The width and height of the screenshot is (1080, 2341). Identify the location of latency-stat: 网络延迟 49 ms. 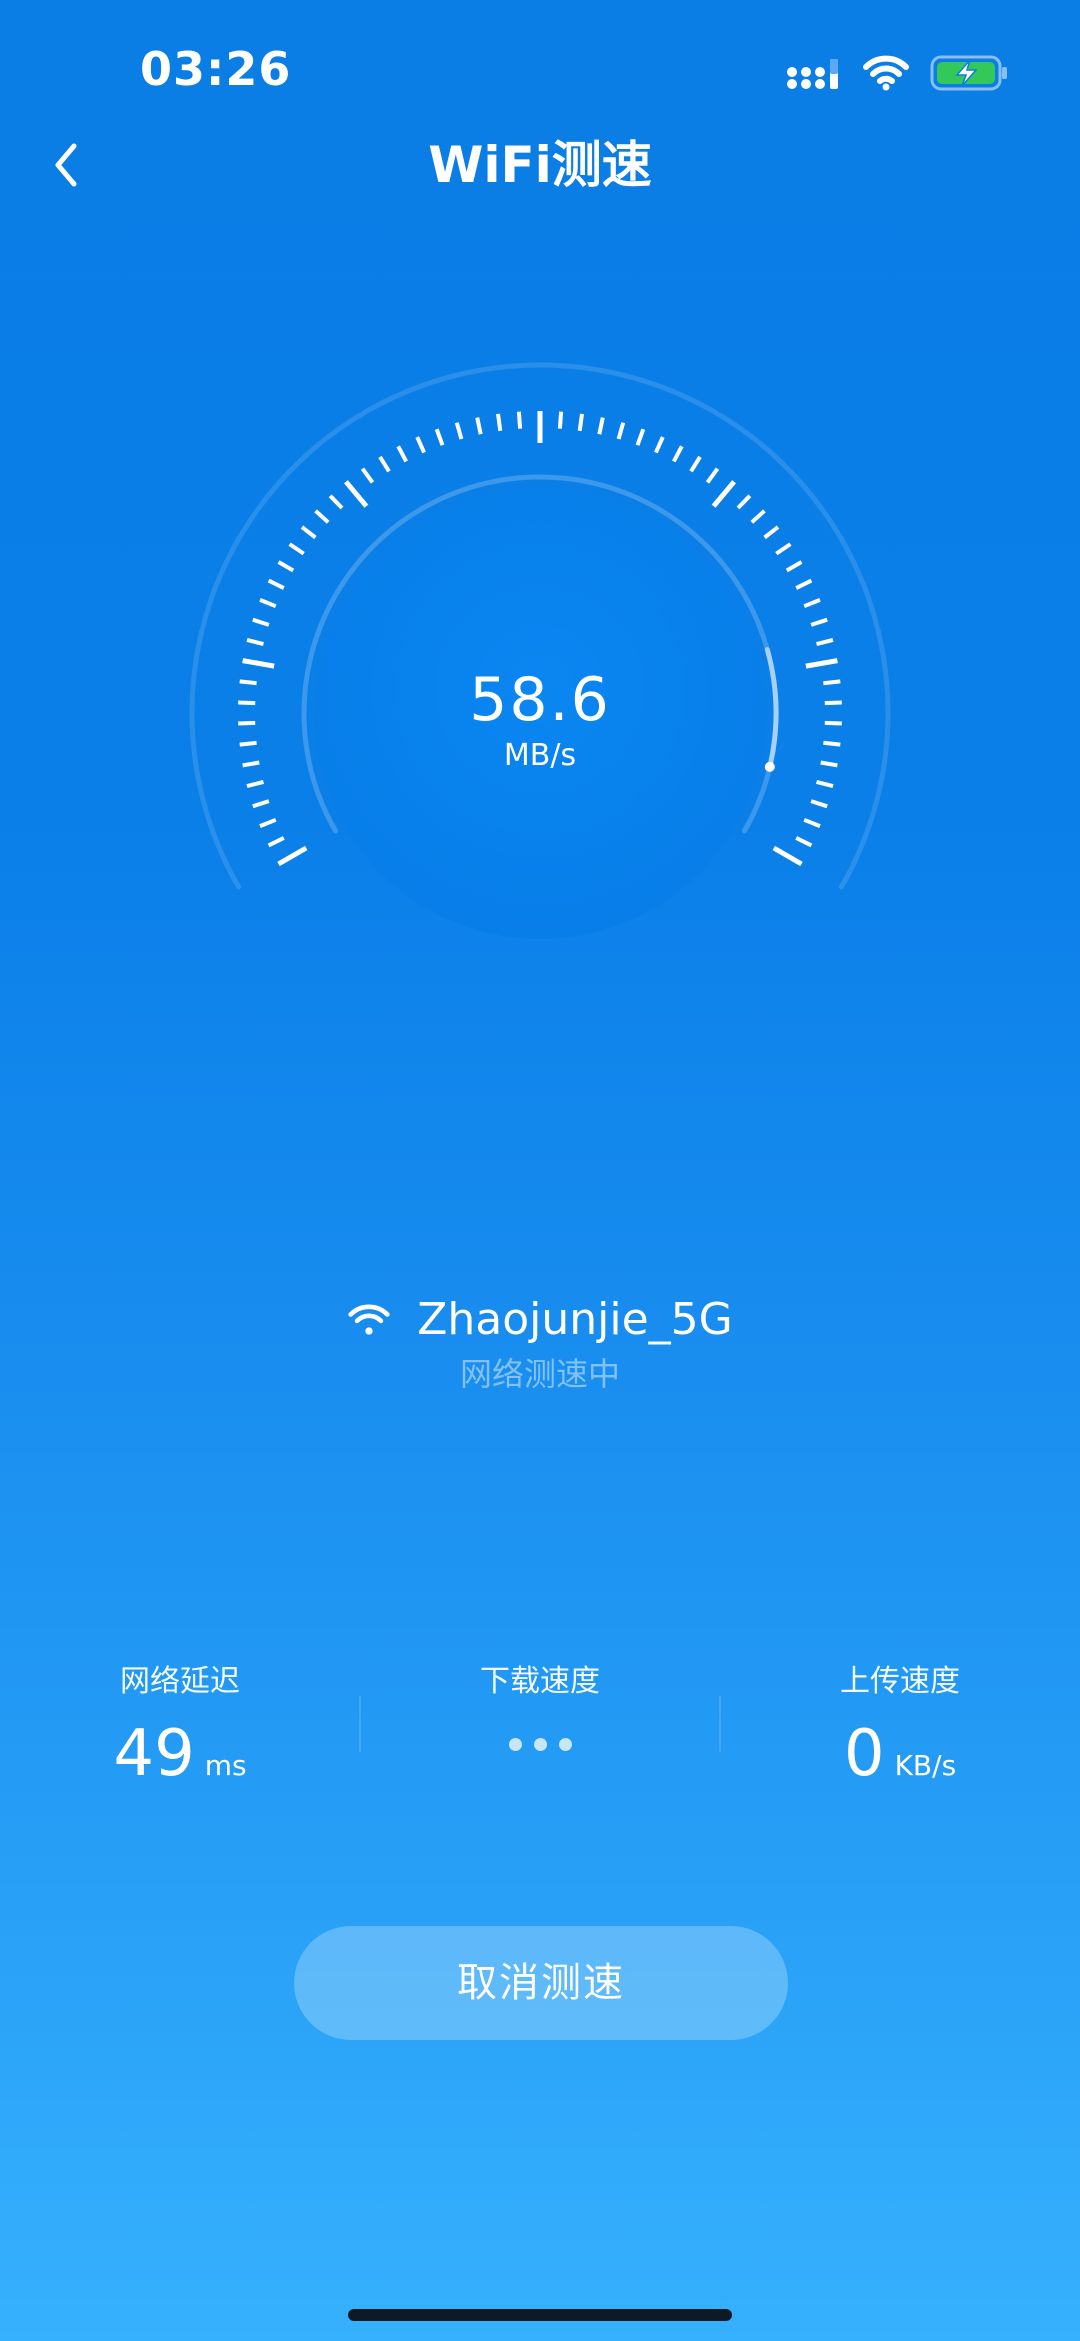
(180, 1727).